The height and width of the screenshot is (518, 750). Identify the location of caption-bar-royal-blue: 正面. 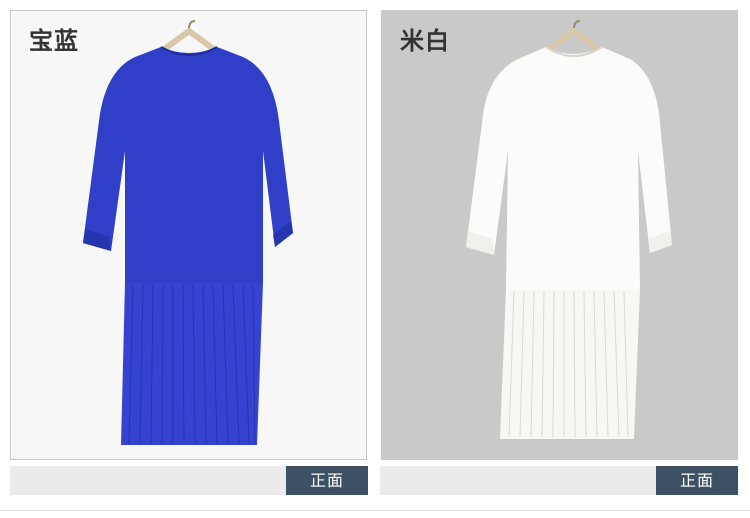
(189, 480).